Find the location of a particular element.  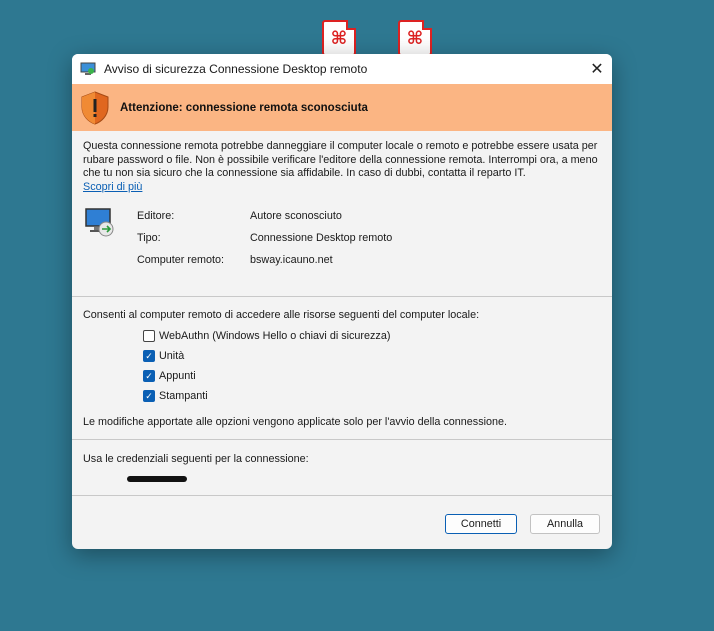

remote-computer-icon is located at coordinates (99, 222).